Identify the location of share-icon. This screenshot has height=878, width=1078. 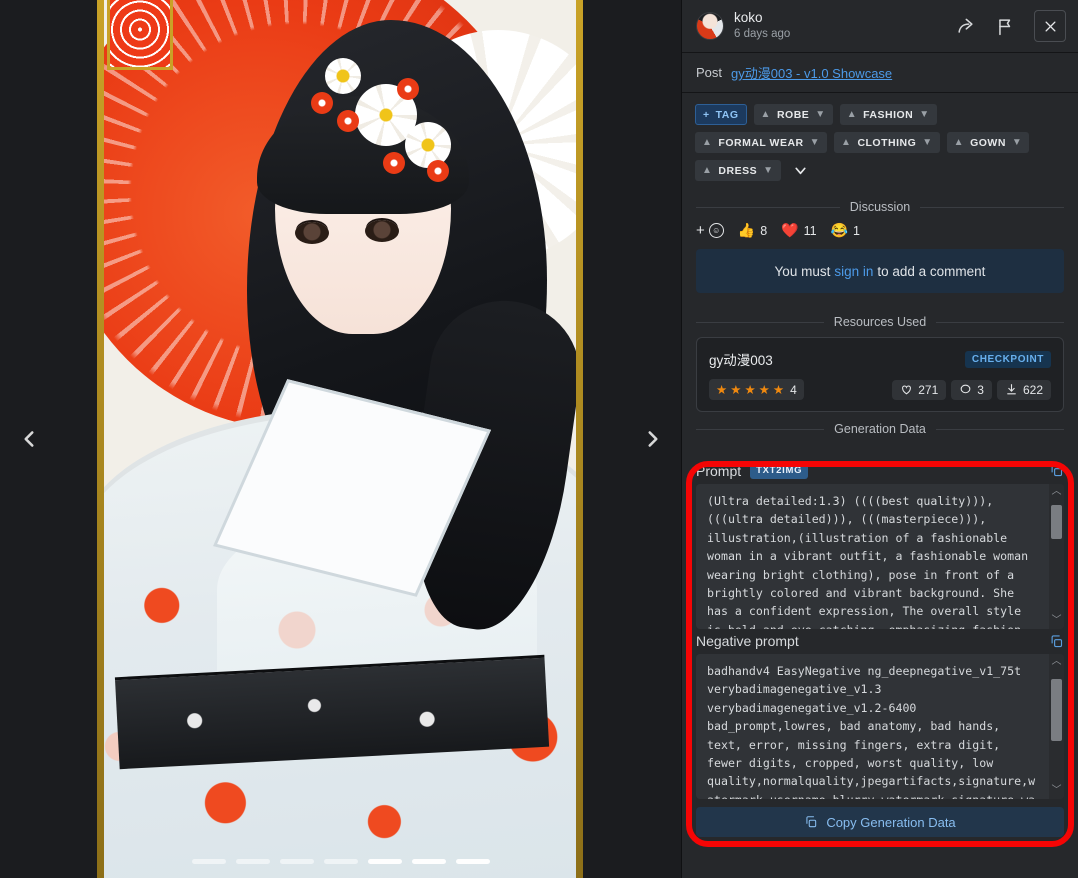
(965, 25).